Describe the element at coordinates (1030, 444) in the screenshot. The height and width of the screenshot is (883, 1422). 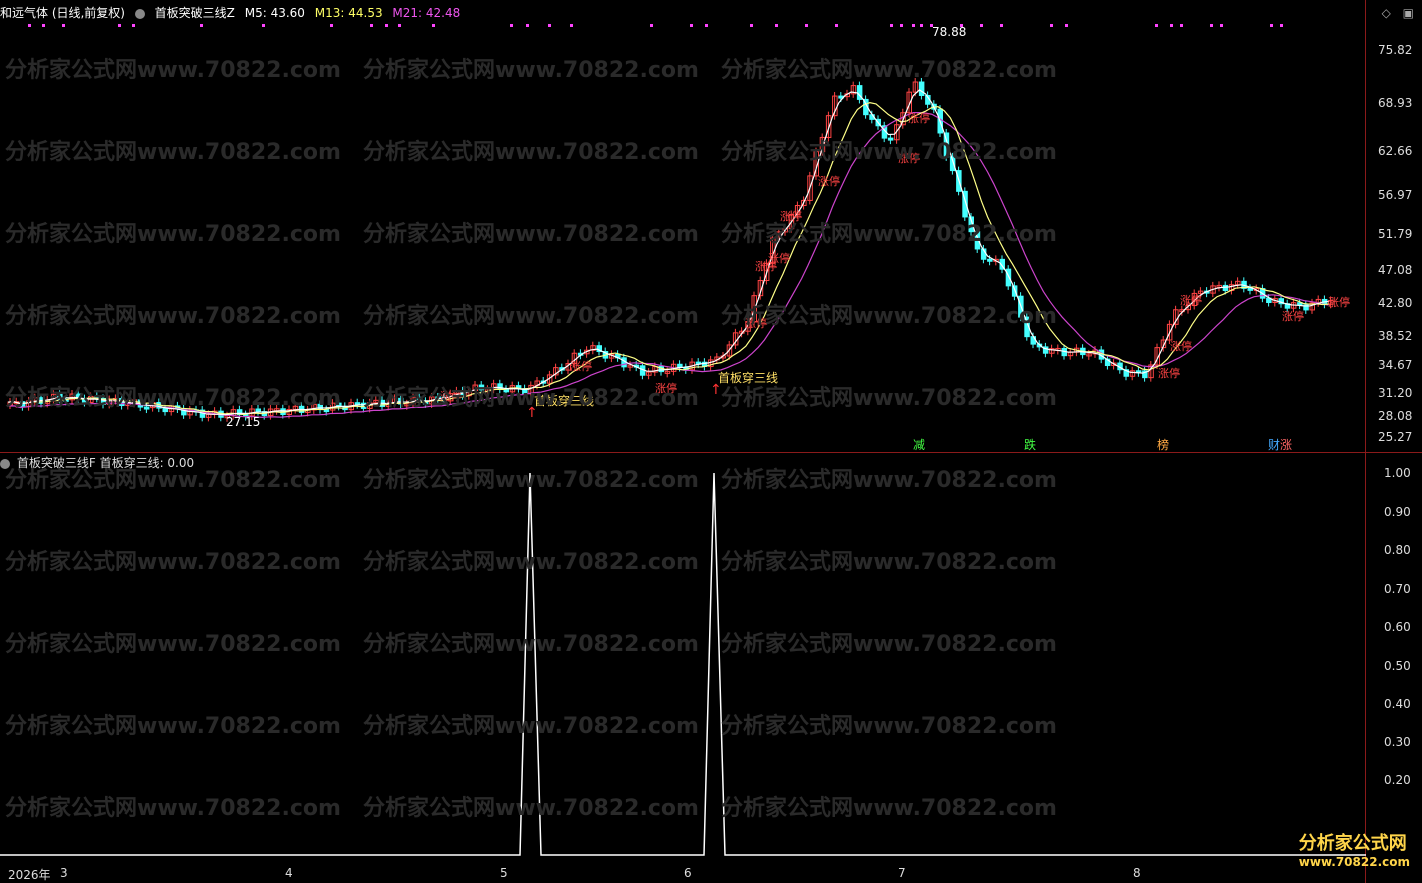
I see `event-label-2: 跌` at that location.